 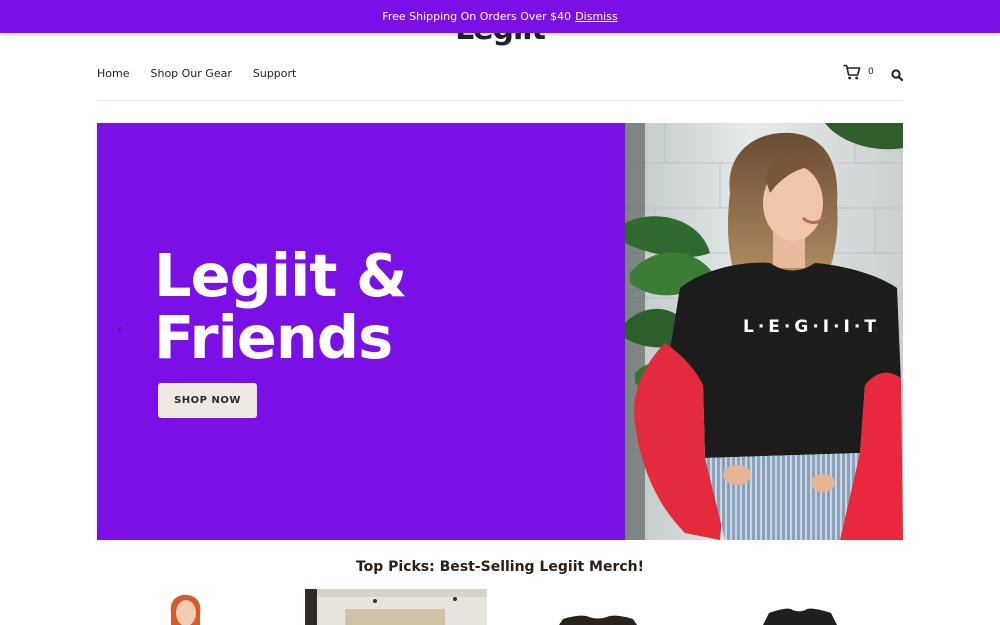 I want to click on nav-item-shop-our-gear: Shop Our Gear, so click(x=190, y=73).